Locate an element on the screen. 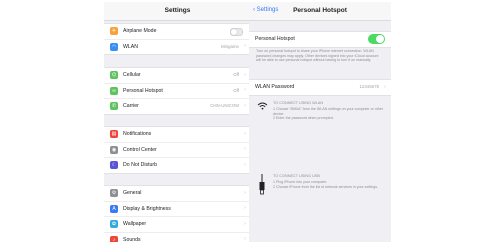  hotspot-switch is located at coordinates (376, 39).